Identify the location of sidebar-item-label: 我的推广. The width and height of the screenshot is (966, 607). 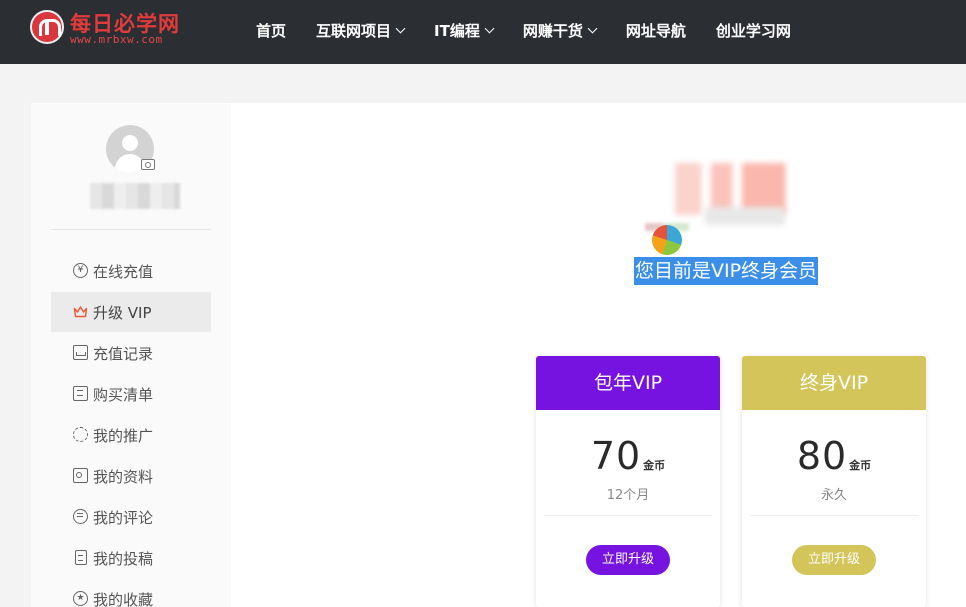
(123, 435).